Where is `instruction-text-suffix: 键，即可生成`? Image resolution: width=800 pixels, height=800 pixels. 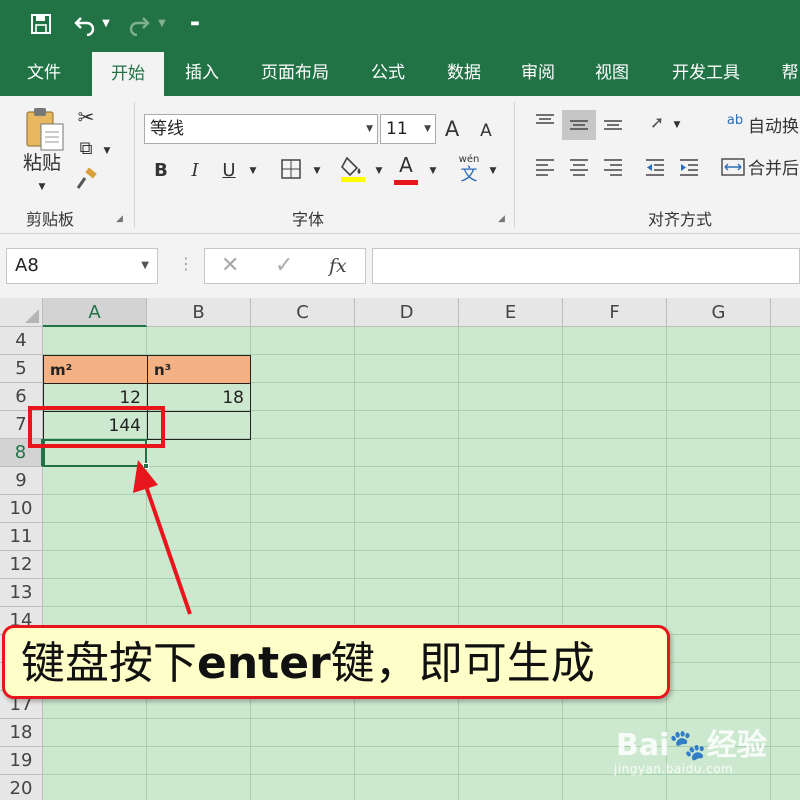 instruction-text-suffix: 键，即可生成 is located at coordinates (462, 663).